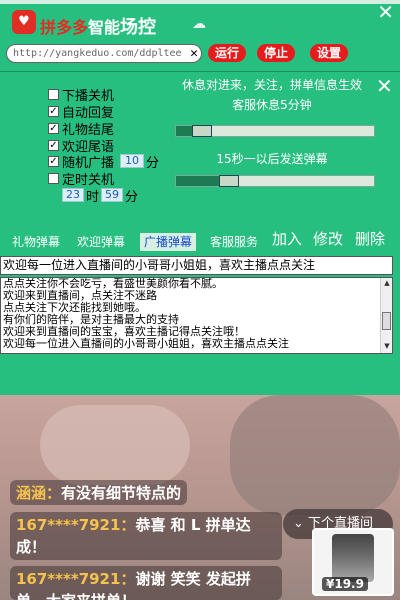  I want to click on broadcast-unit-label: 分, so click(153, 163).